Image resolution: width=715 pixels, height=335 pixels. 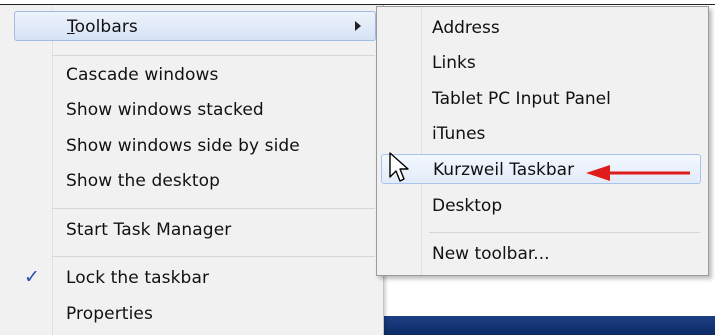 What do you see at coordinates (358, 26) in the screenshot?
I see `submenu-arrow-icon` at bounding box center [358, 26].